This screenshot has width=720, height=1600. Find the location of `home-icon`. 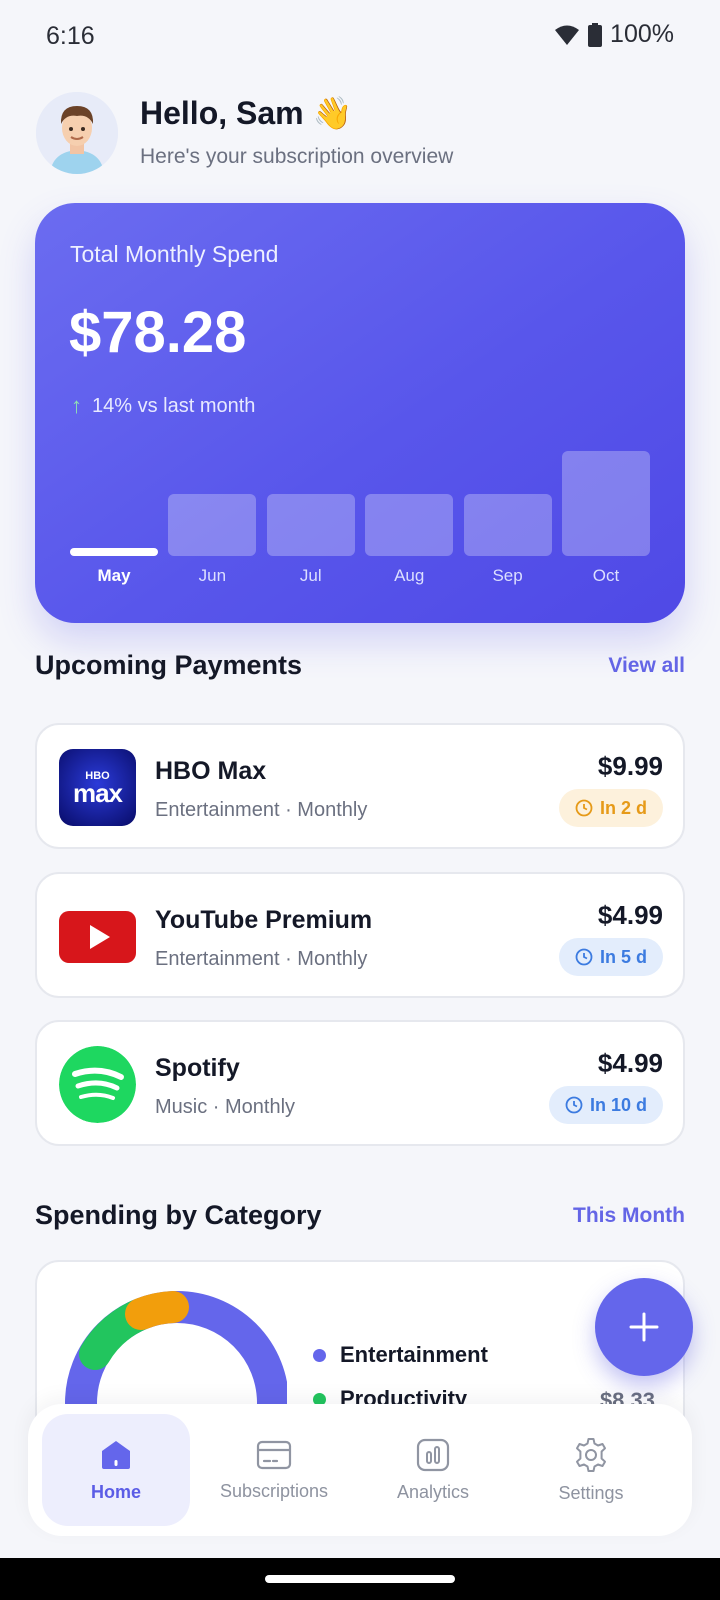

home-icon is located at coordinates (116, 1454).